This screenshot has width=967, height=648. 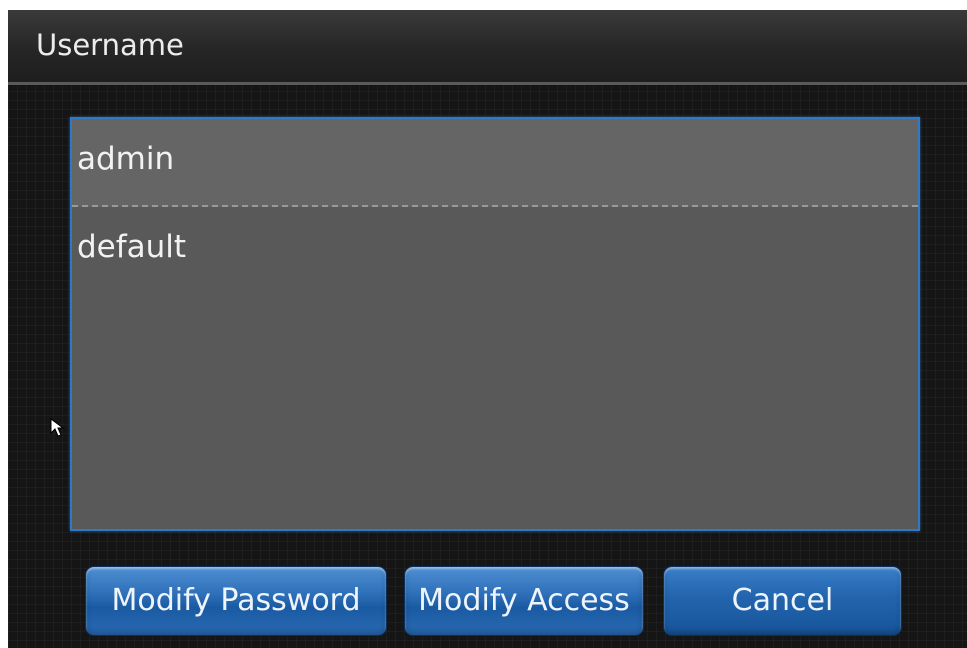 What do you see at coordinates (487, 47) in the screenshot?
I see `title-bar: Username` at bounding box center [487, 47].